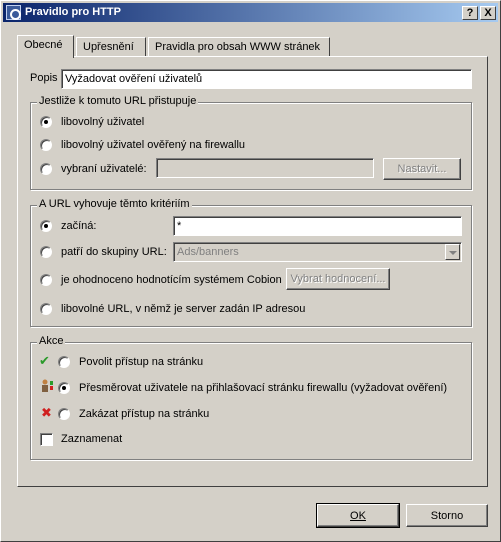 This screenshot has height=542, width=501. I want to click on ok-button: OK, so click(358, 515).